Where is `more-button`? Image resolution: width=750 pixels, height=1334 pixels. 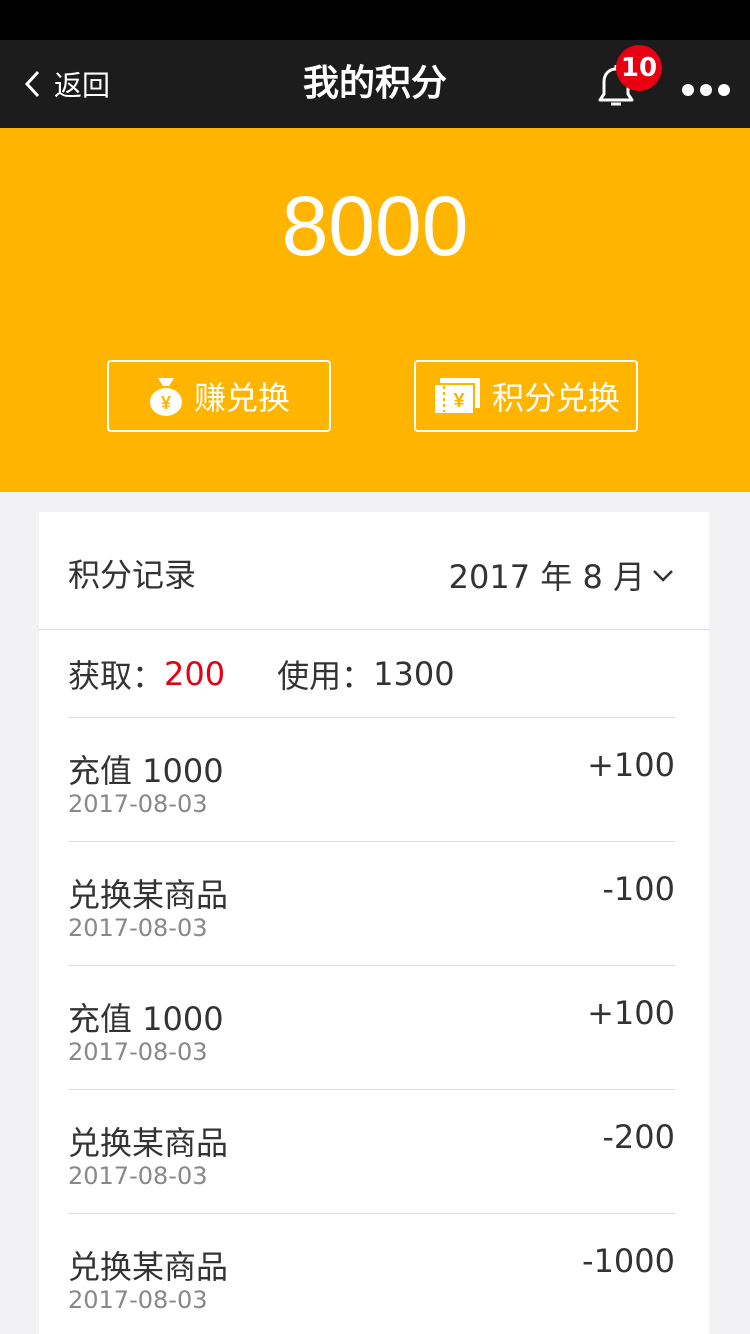 more-button is located at coordinates (704, 91).